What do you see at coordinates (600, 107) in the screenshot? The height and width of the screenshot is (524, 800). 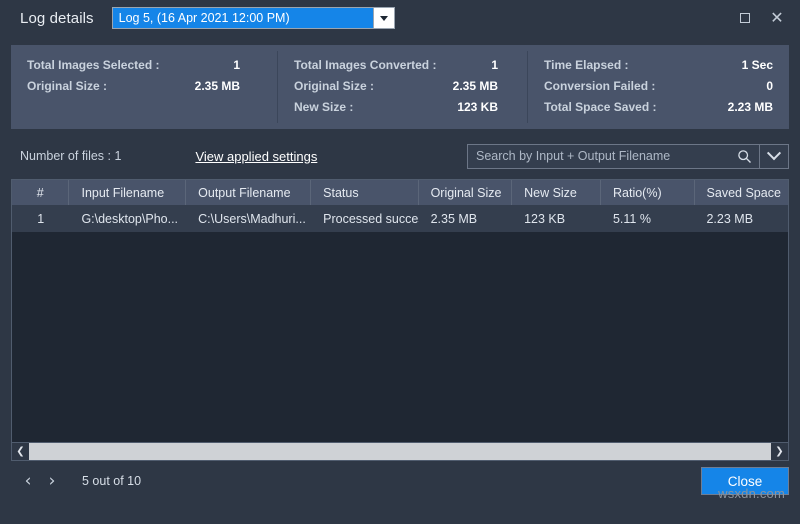 I see `summary-label: Total Space Saved :` at bounding box center [600, 107].